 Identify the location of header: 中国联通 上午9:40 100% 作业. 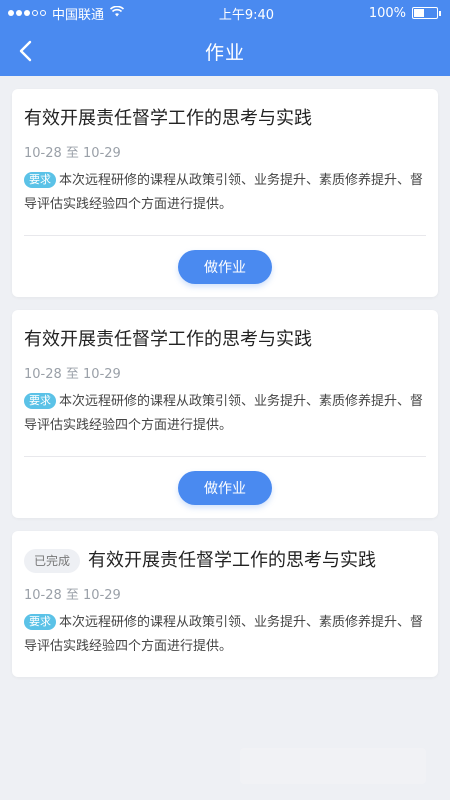
(225, 38).